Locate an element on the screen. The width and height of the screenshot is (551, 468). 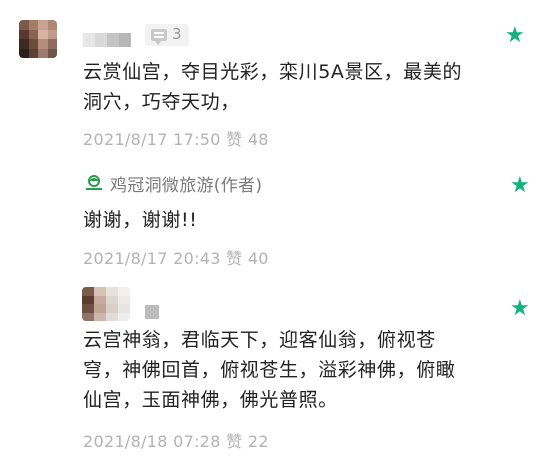
like-count: 22 is located at coordinates (258, 441).